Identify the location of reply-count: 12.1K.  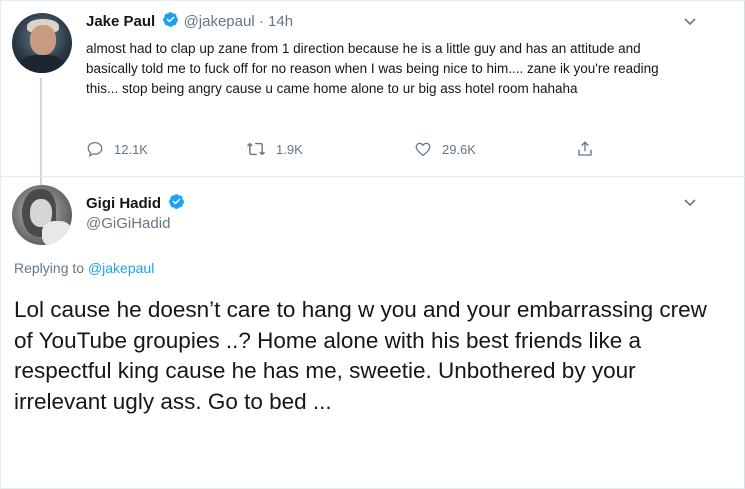
(131, 149).